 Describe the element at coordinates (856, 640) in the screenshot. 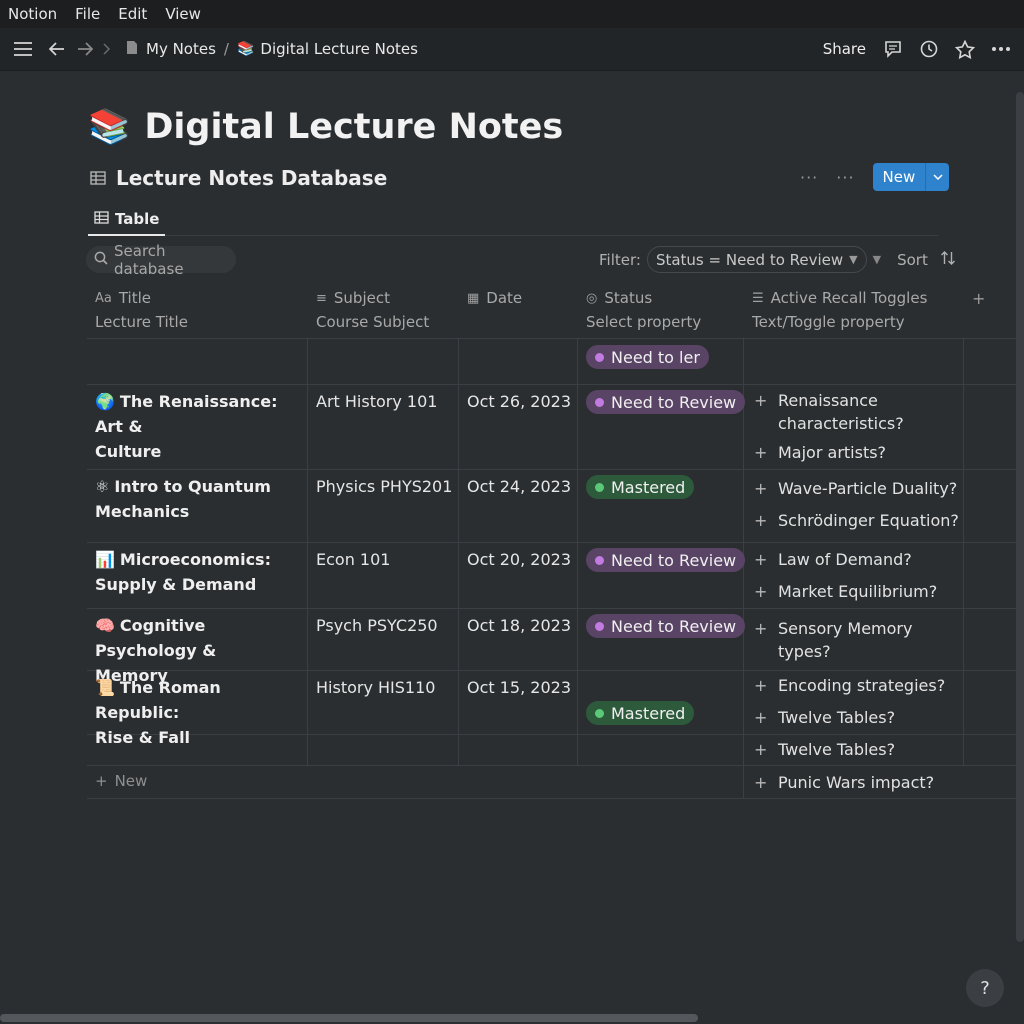

I see `recall-toggle: + Sensory Memory types?` at that location.